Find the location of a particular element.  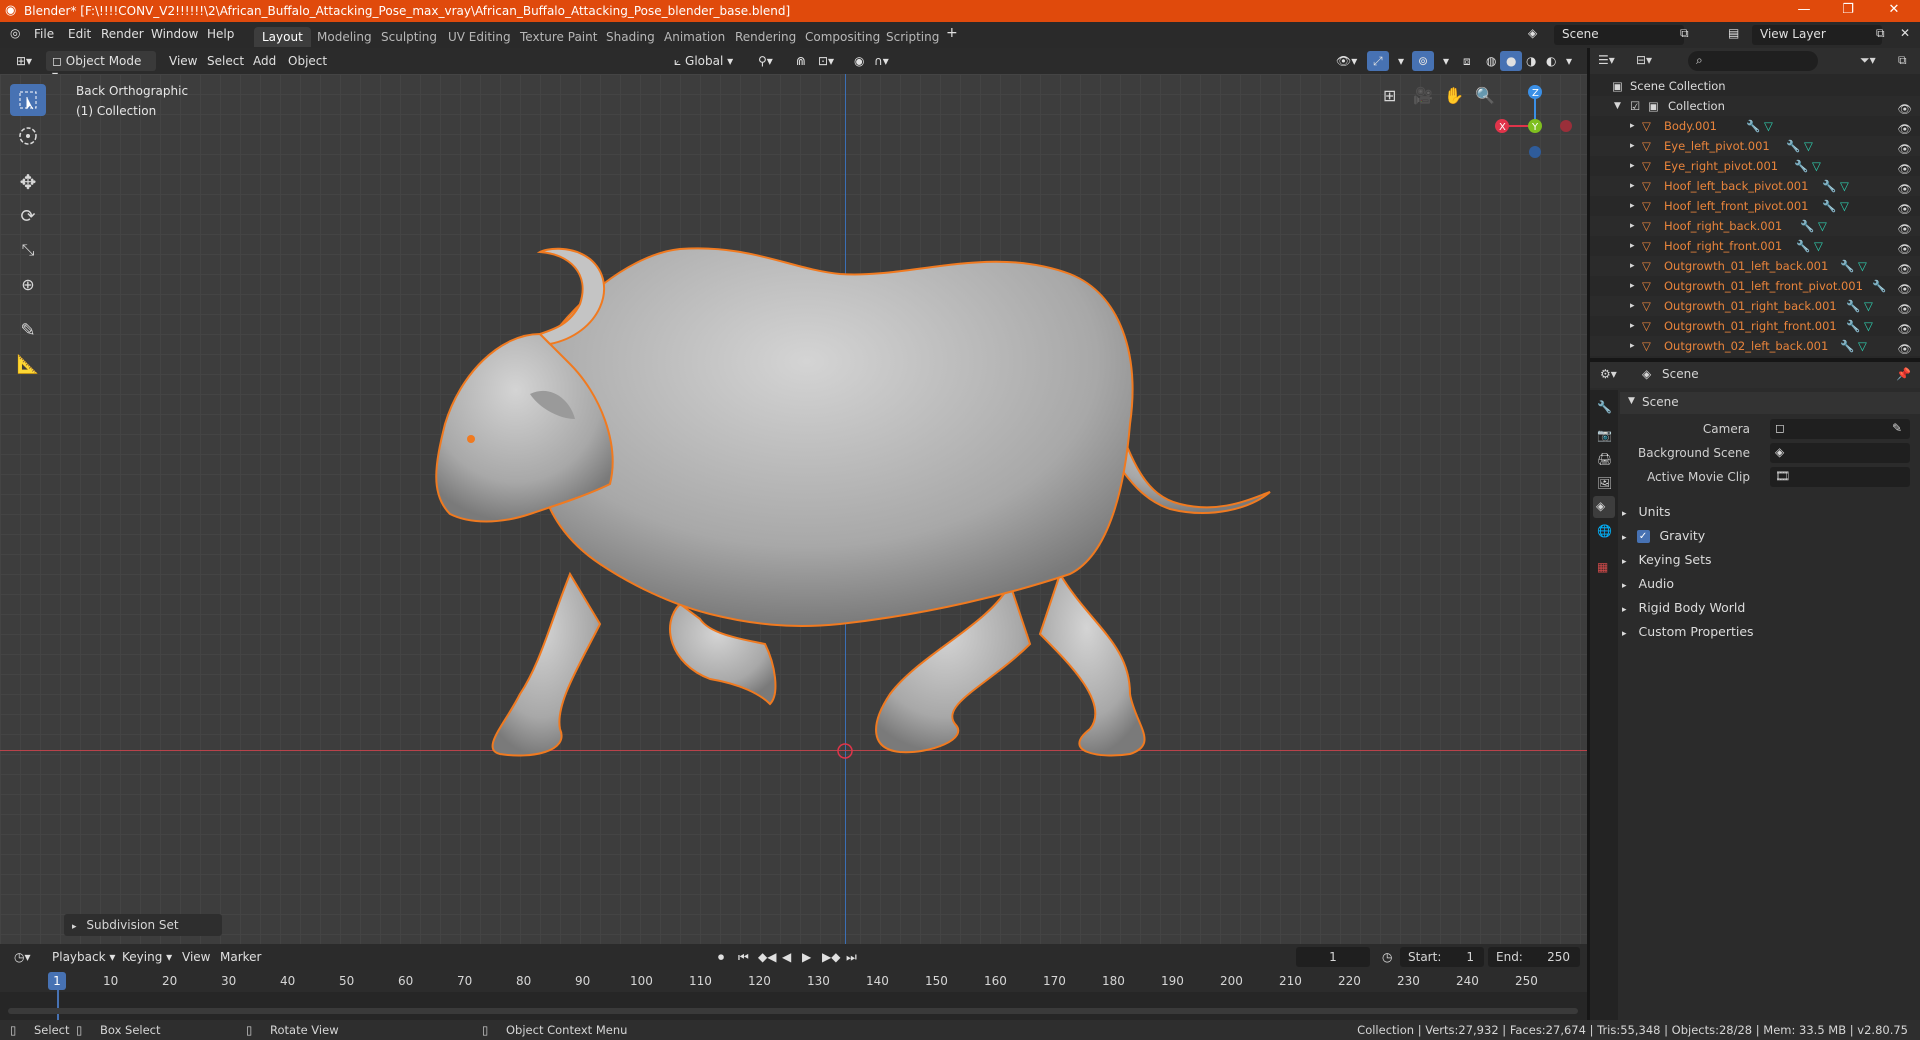

collapse-icon: ▼ is located at coordinates (1617, 106).